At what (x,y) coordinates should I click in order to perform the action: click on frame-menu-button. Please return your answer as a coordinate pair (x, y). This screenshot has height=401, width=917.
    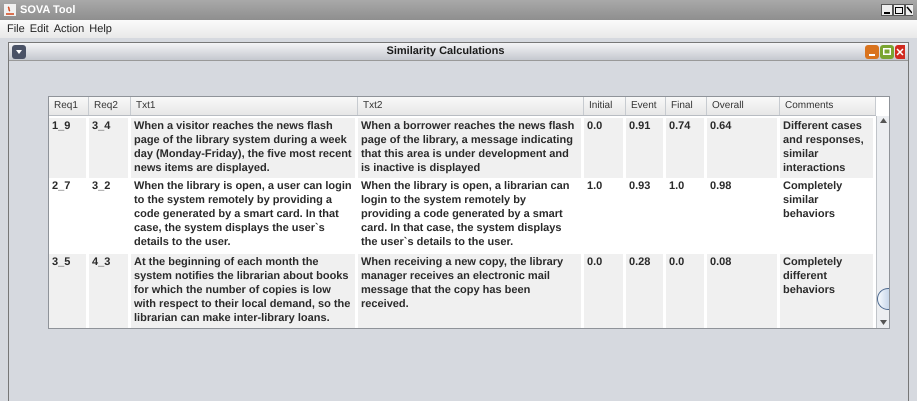
    Looking at the image, I should click on (19, 51).